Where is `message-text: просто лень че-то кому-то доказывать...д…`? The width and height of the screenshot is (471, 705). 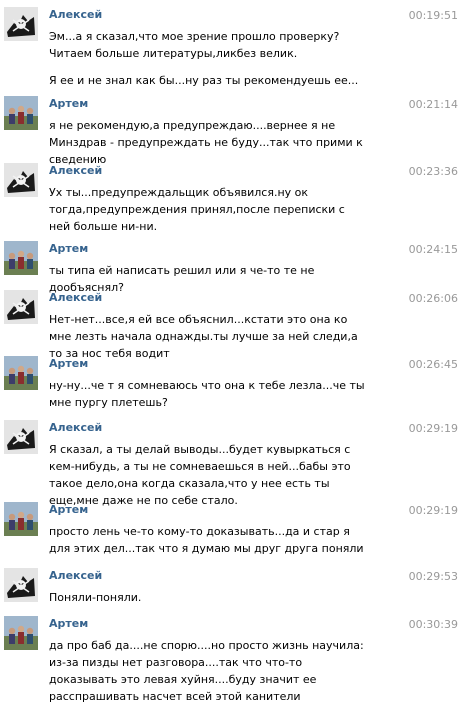 message-text: просто лень че-то кому-то доказывать...д… is located at coordinates (209, 540).